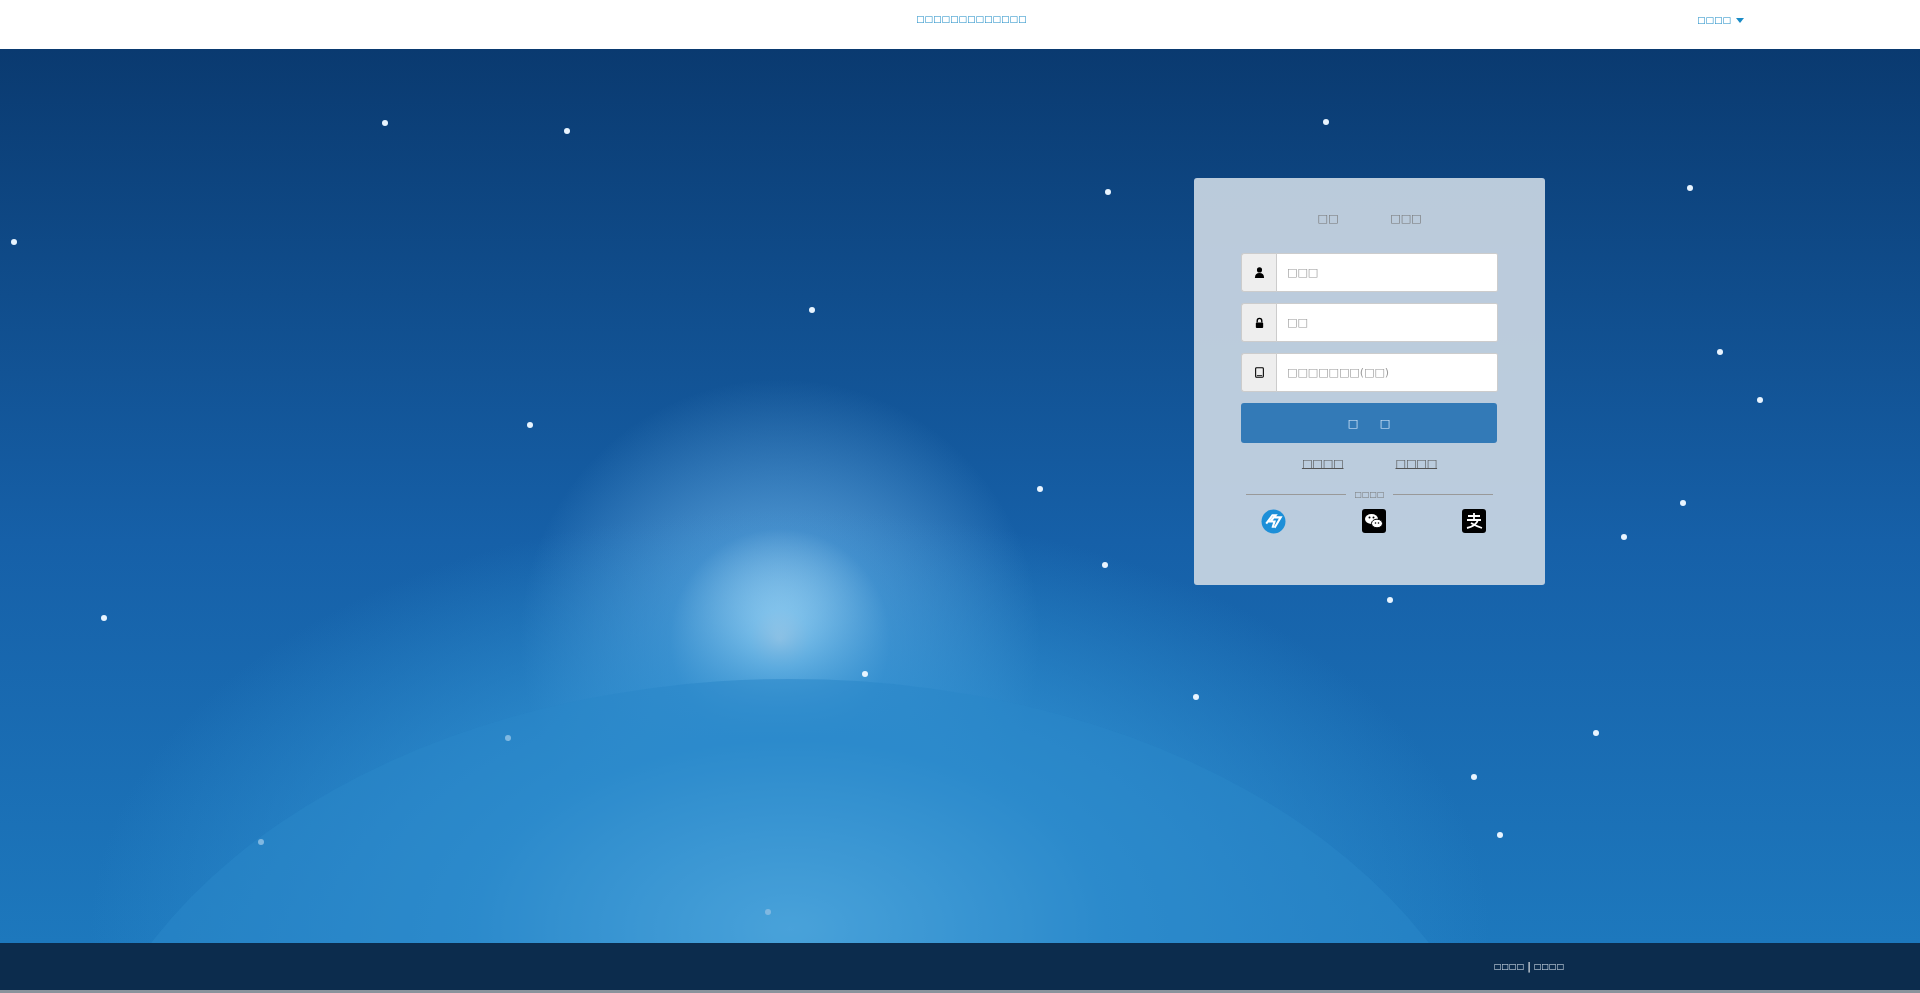 Image resolution: width=1920 pixels, height=993 pixels. Describe the element at coordinates (1259, 372) in the screenshot. I see `tablet-icon` at that location.